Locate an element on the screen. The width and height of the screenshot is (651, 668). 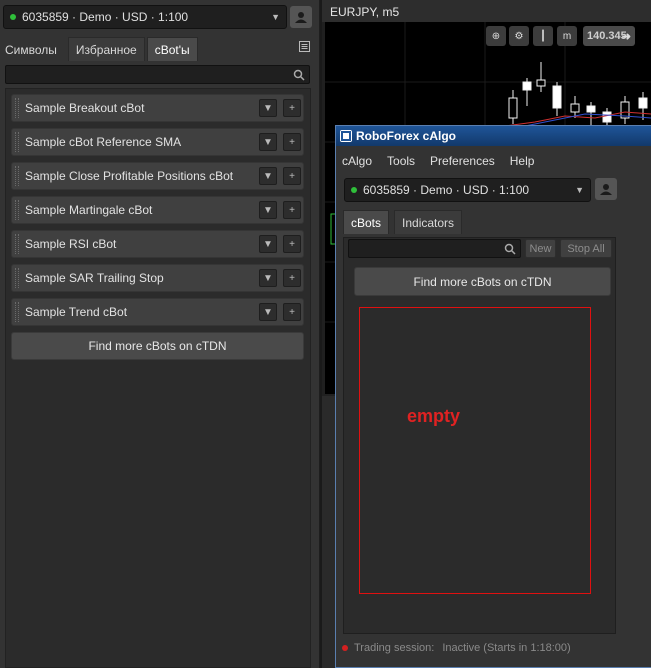
zoom-icon: ⊕ is located at coordinates (496, 36).